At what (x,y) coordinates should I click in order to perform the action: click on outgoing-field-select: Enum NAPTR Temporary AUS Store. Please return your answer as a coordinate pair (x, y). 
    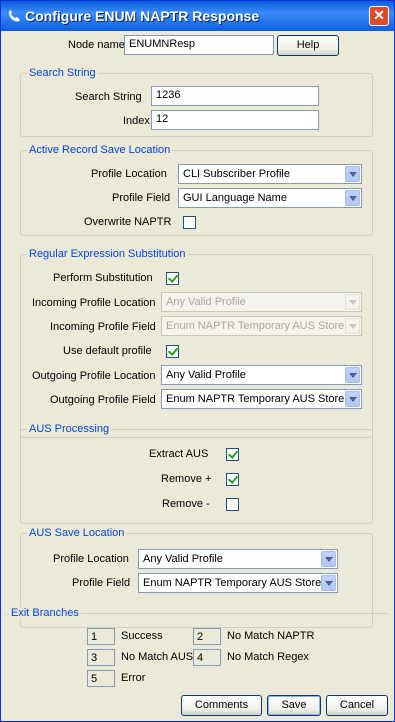
    Looking at the image, I should click on (261, 399).